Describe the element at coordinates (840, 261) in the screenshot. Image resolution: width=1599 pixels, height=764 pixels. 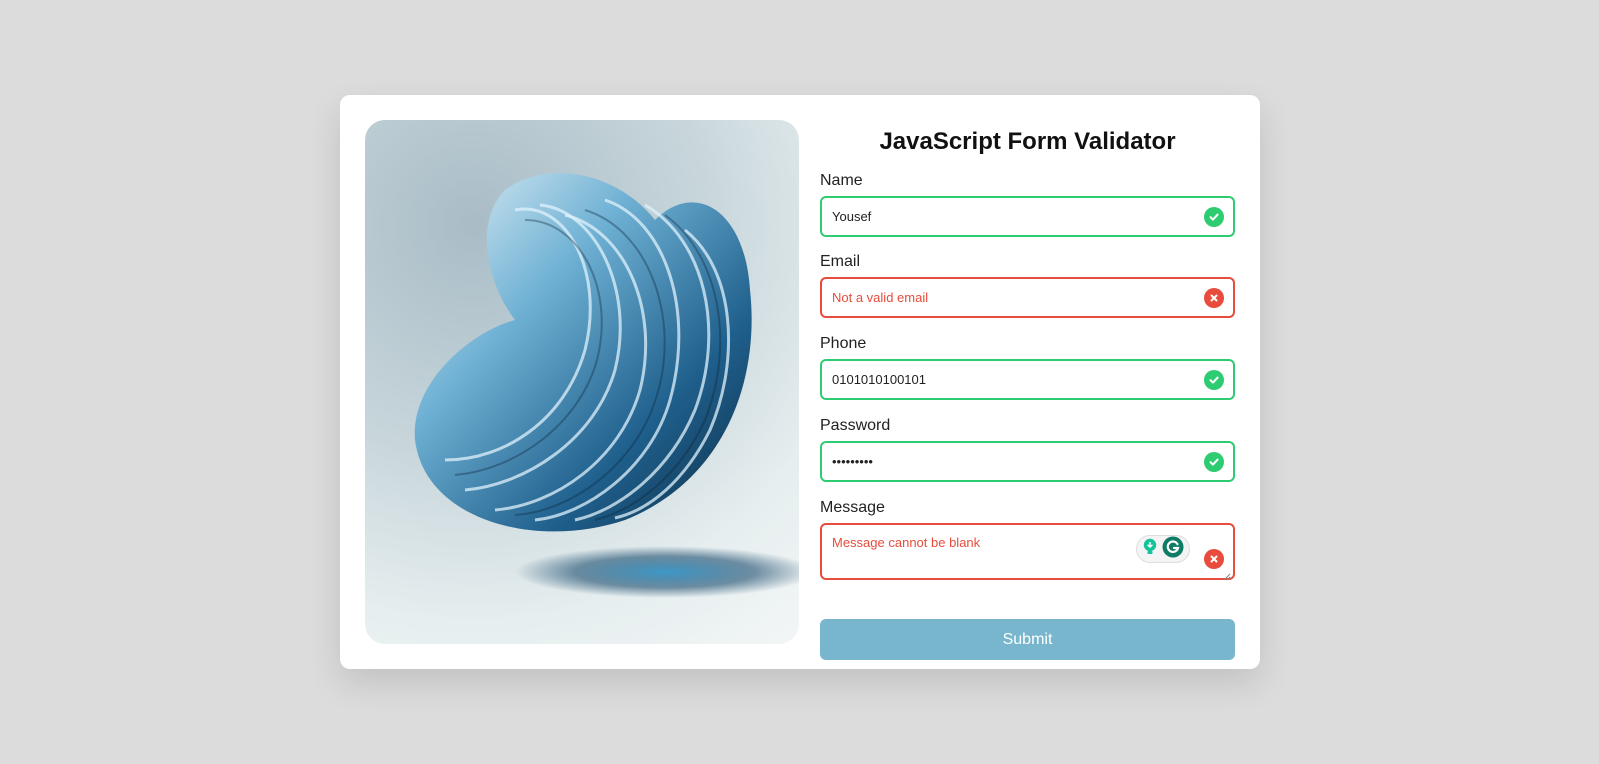
I see `email-label: Email` at that location.